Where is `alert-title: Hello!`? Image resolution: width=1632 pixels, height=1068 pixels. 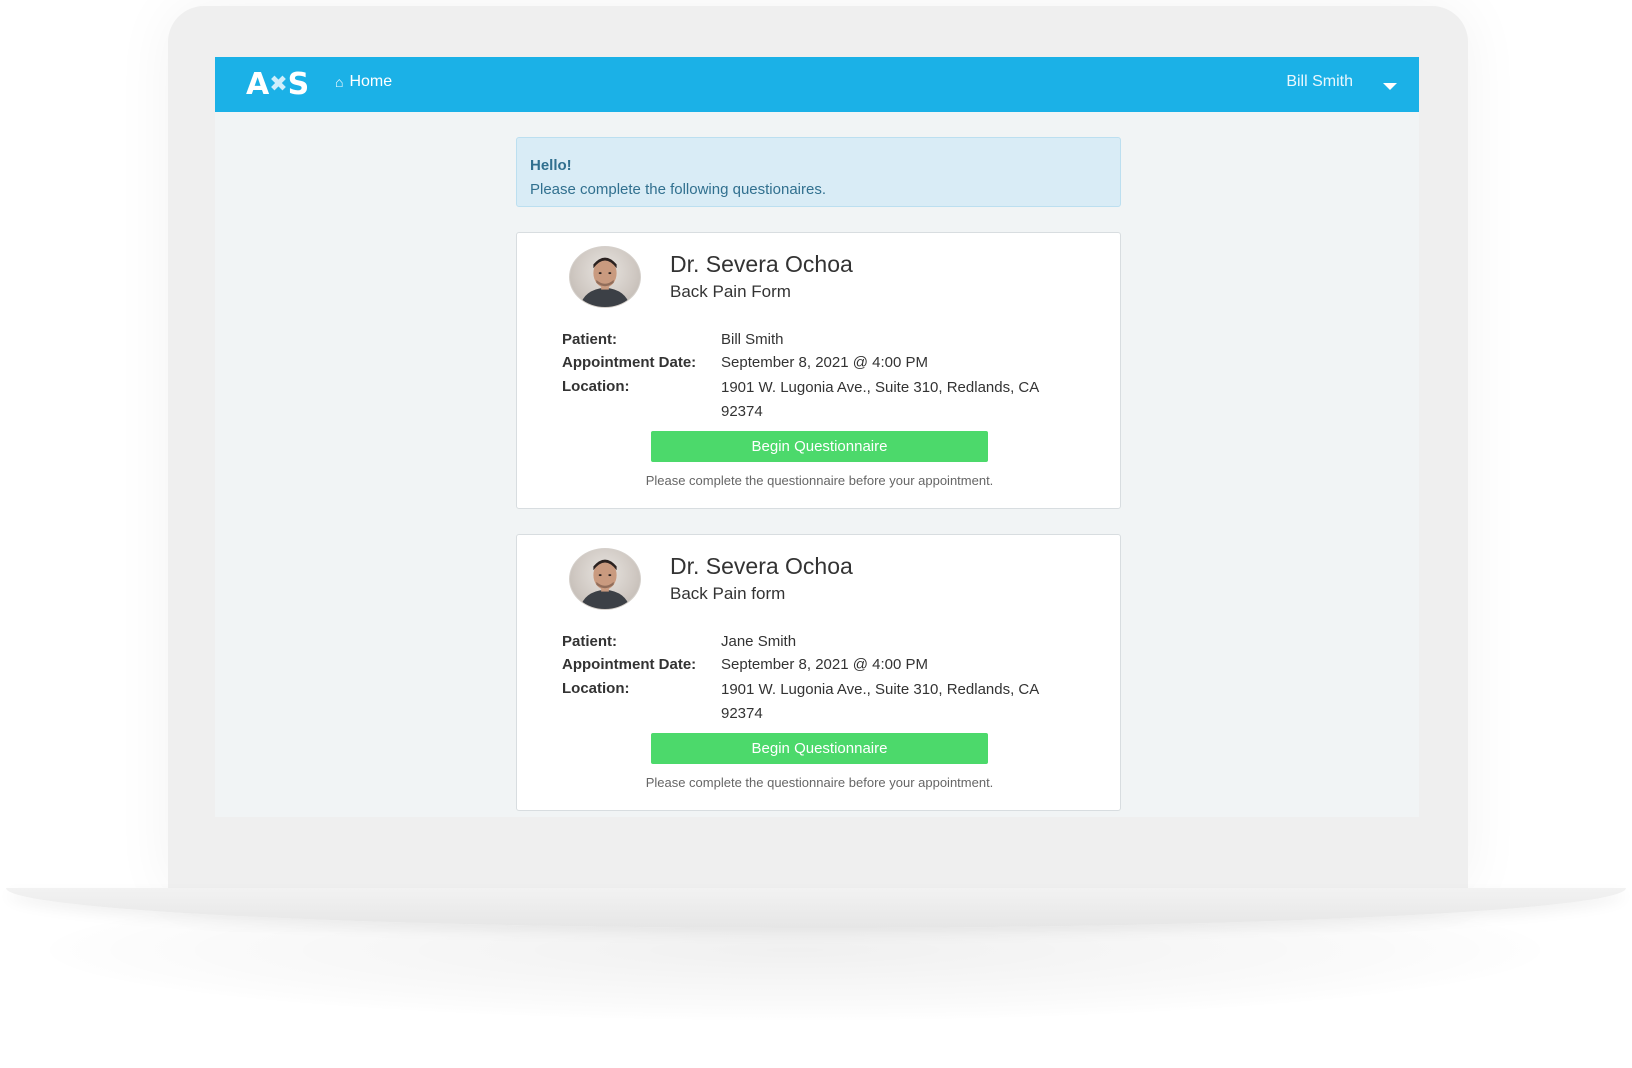
alert-title: Hello! is located at coordinates (551, 165).